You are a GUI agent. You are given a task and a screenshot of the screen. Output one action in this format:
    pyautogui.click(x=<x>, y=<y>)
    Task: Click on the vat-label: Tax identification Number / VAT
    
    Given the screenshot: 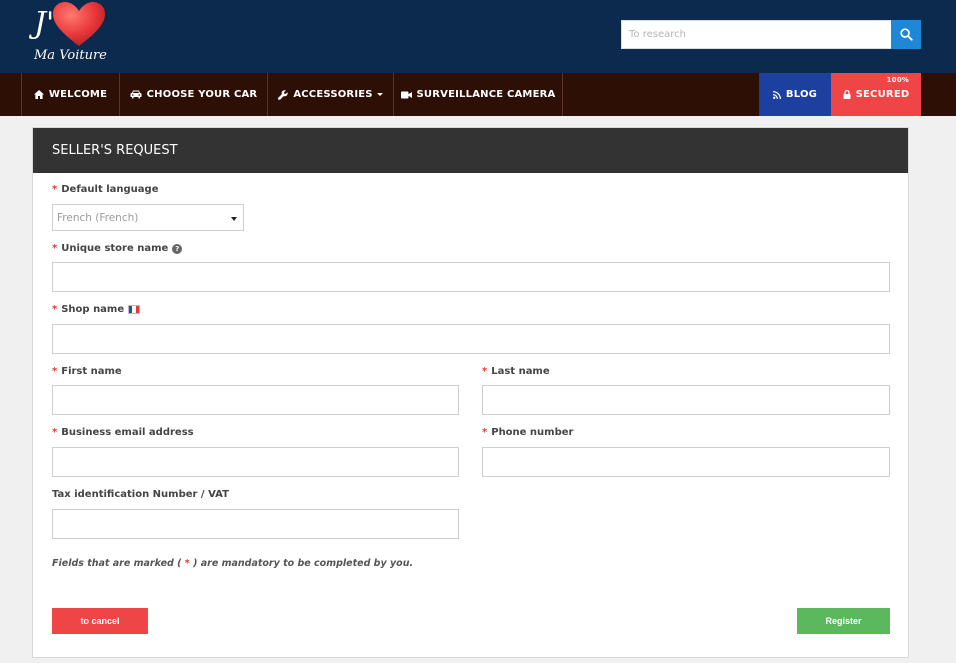 What is the action you would take?
    pyautogui.click(x=140, y=494)
    